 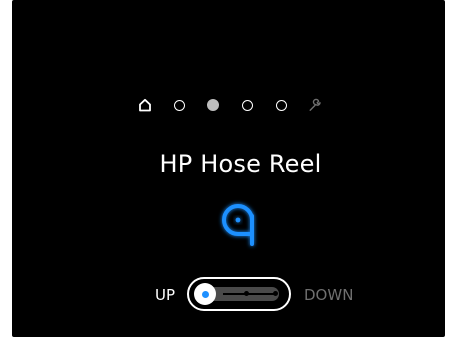 I want to click on device-title: HP Hose Reel, so click(x=240, y=164).